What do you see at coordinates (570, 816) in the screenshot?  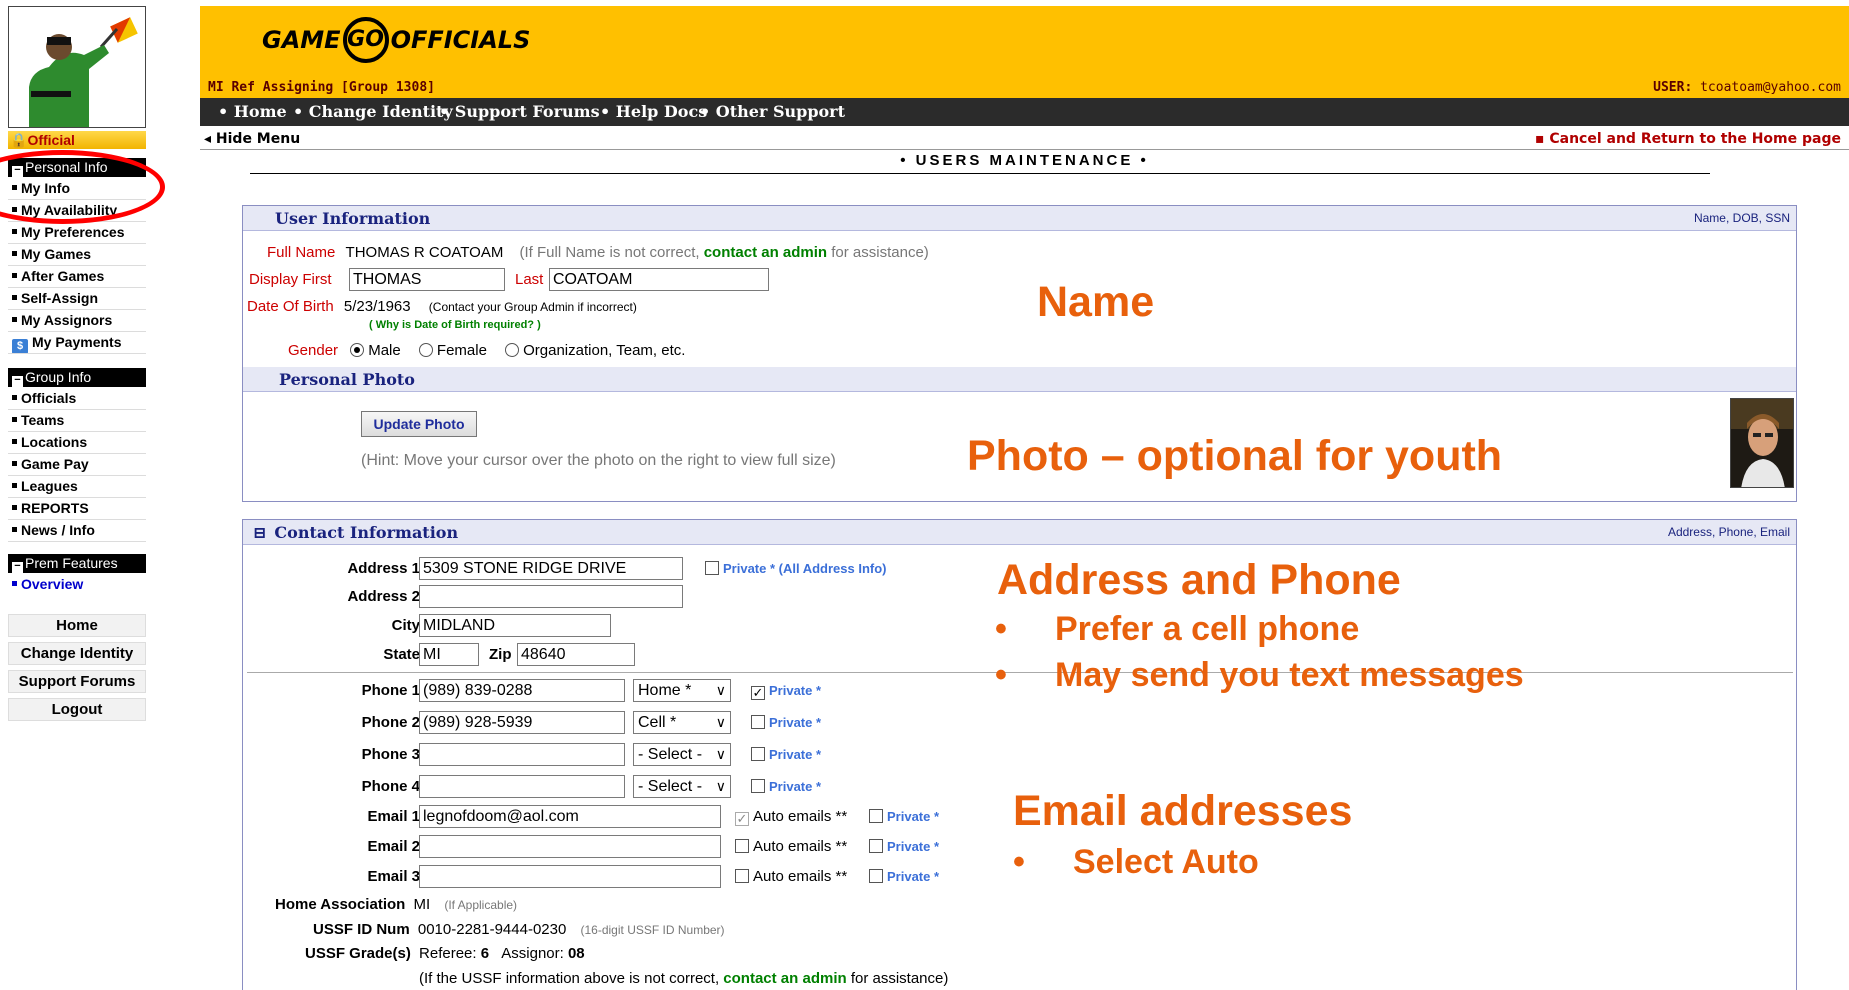 I see `email1-input` at bounding box center [570, 816].